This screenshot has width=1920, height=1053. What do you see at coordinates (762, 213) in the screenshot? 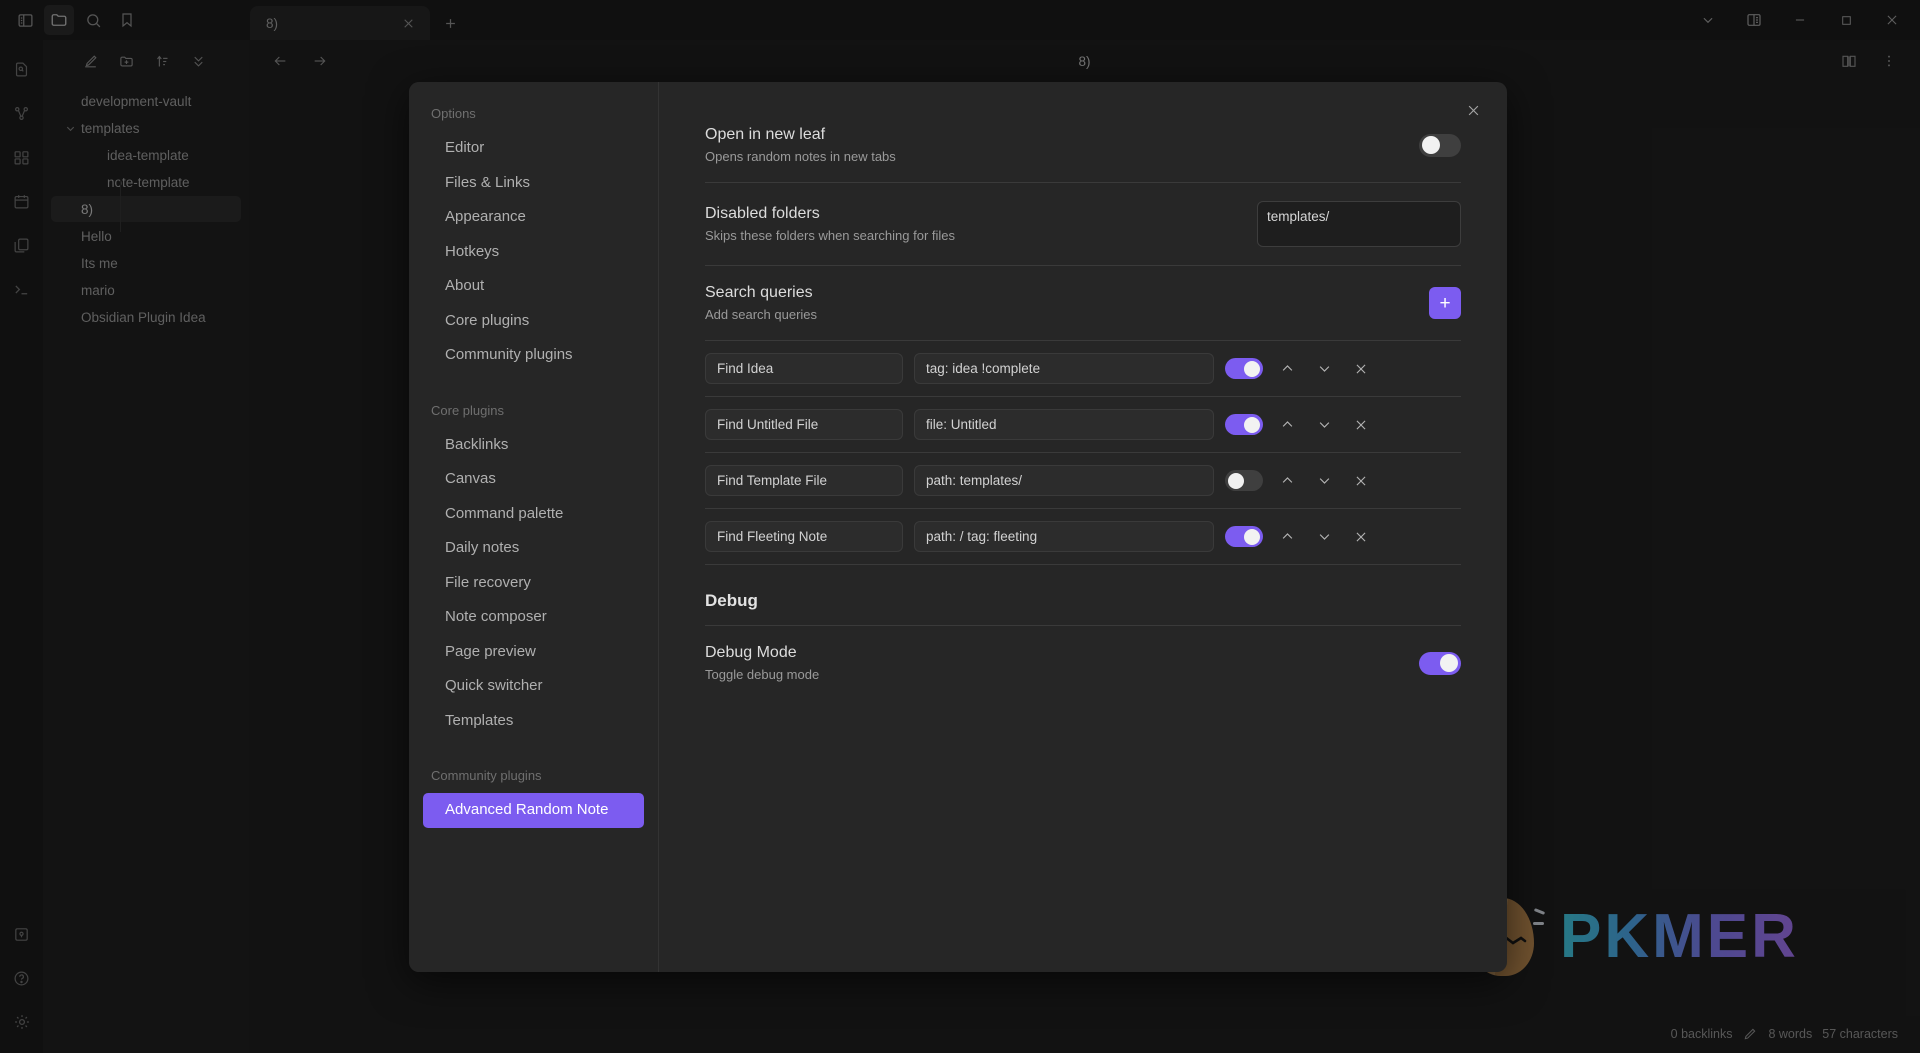
I see `setting-label: Disabled folders` at bounding box center [762, 213].